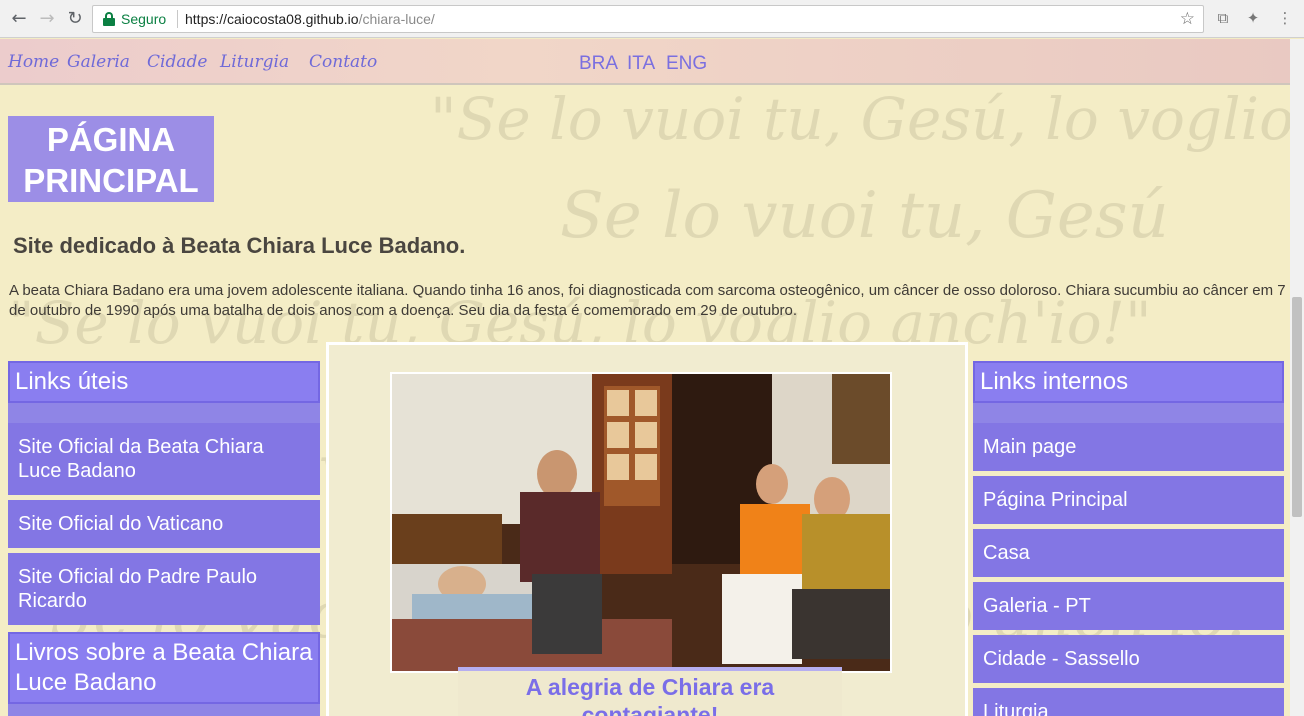 The width and height of the screenshot is (1304, 716). I want to click on useful-links-title: Links úteis, so click(164, 382).